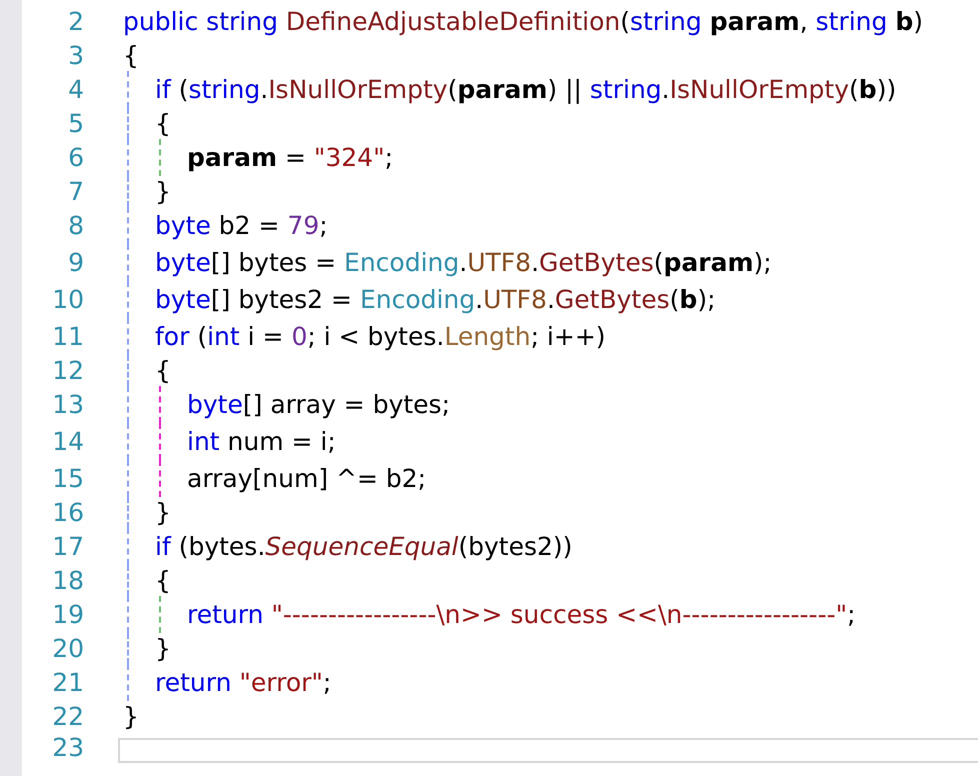  Describe the element at coordinates (290, 157) in the screenshot. I see `code-line: param = "324";` at that location.